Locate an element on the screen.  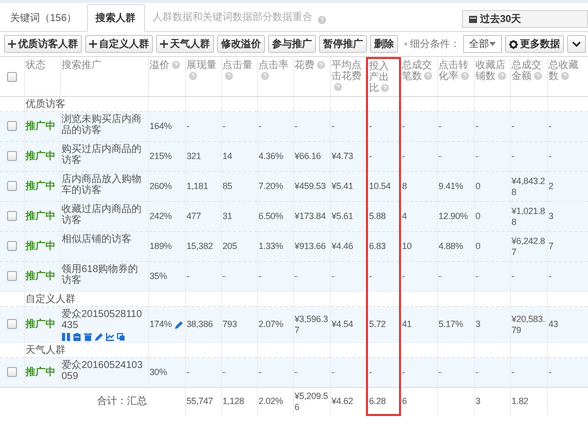
premium-value: 215% is located at coordinates (161, 156).